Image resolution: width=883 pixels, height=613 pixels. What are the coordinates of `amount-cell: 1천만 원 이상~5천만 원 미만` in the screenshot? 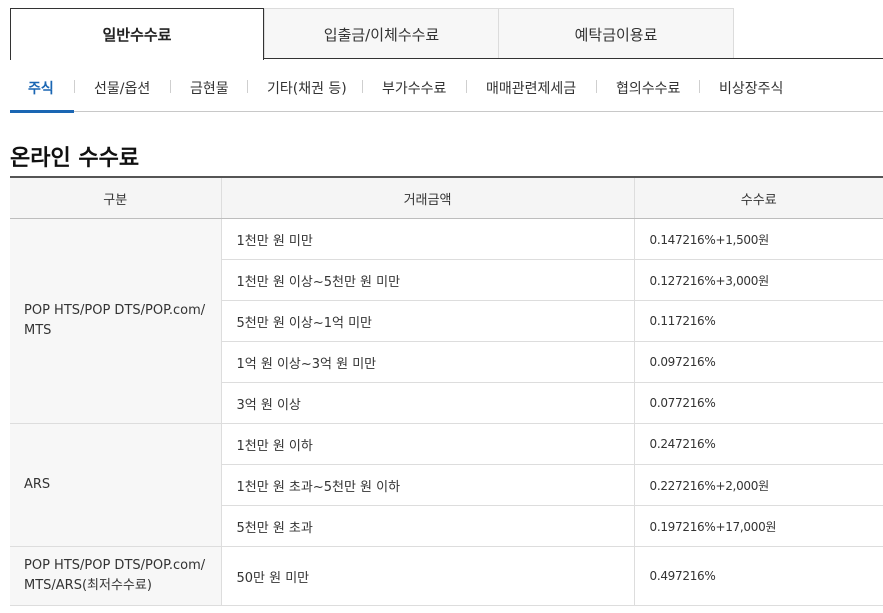 It's located at (427, 280).